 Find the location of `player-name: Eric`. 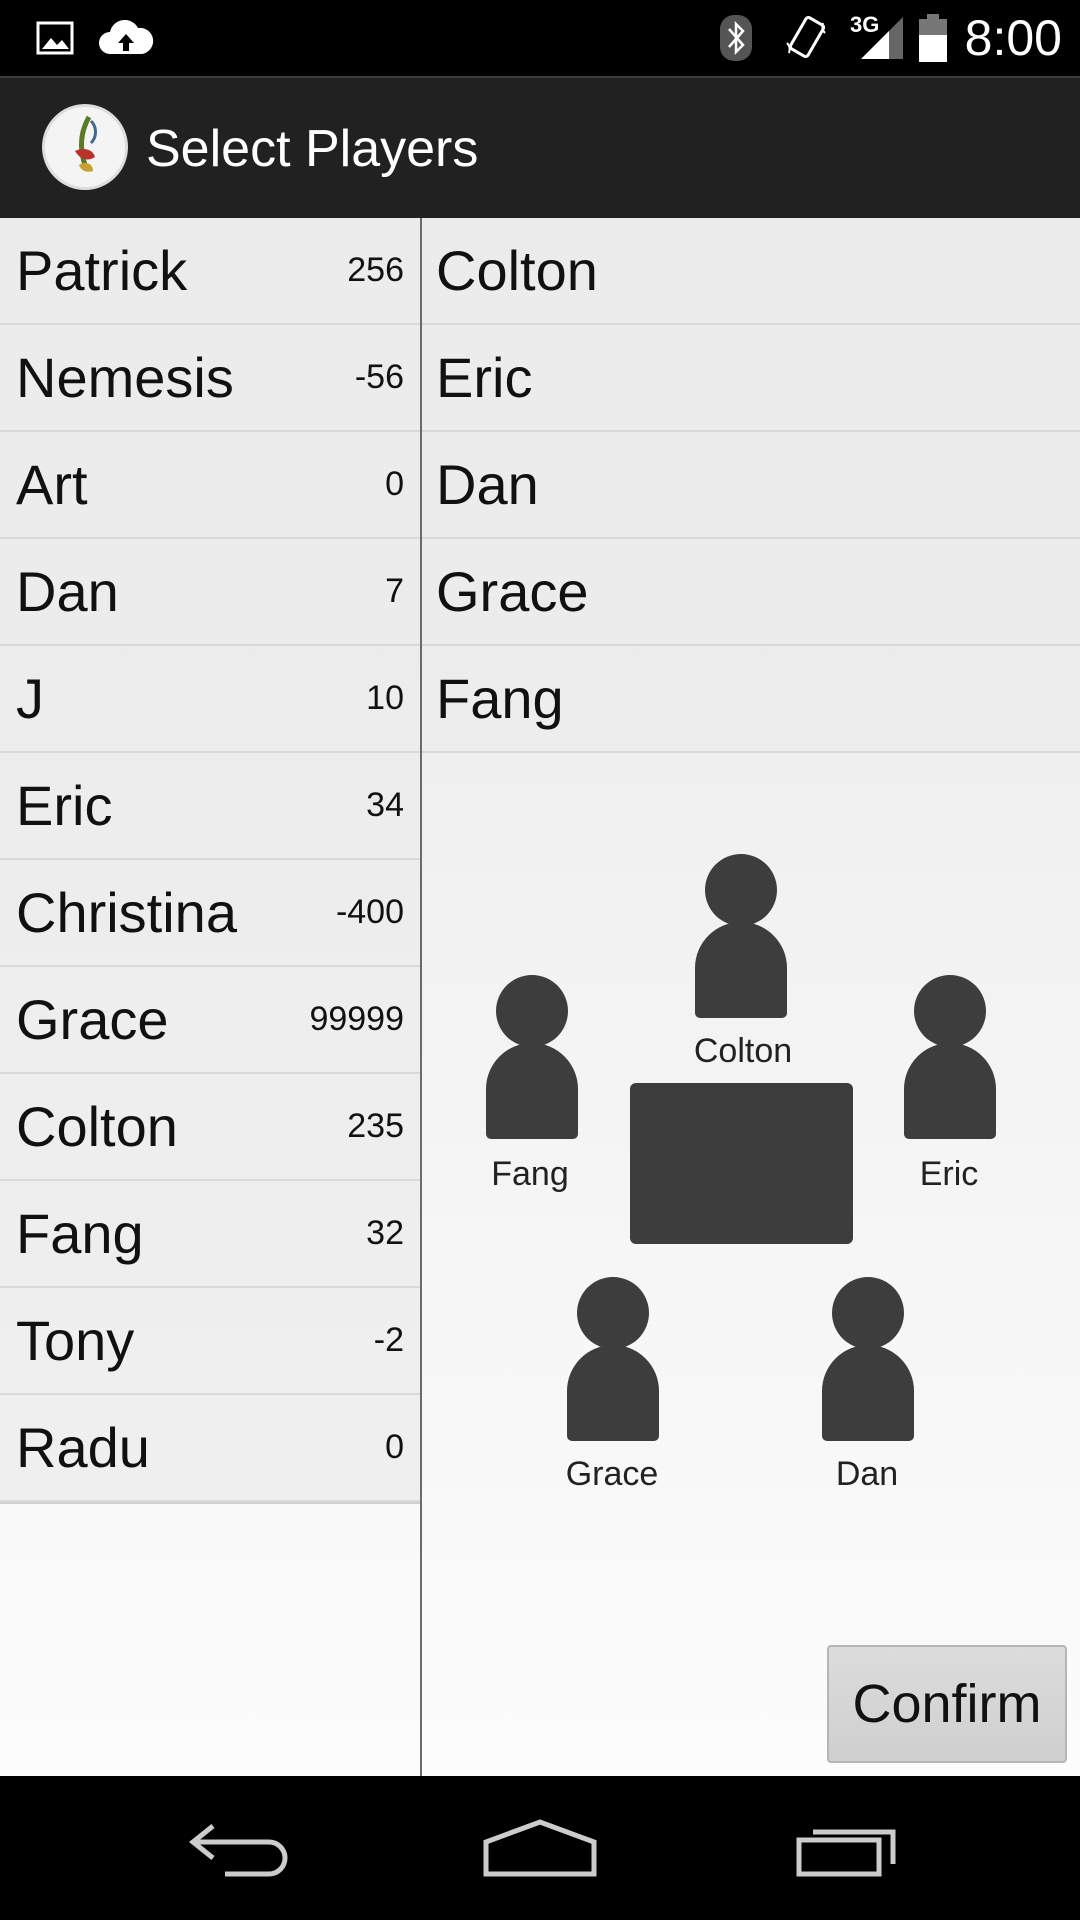

player-name: Eric is located at coordinates (64, 805).